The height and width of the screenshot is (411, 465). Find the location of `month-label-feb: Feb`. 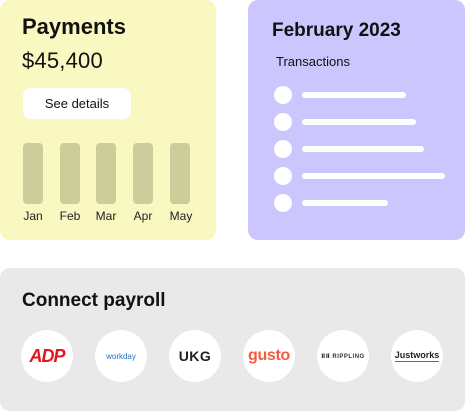

month-label-feb: Feb is located at coordinates (70, 216).